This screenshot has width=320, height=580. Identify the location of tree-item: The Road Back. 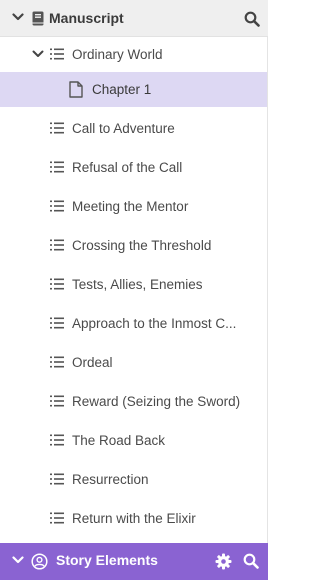
(133, 440).